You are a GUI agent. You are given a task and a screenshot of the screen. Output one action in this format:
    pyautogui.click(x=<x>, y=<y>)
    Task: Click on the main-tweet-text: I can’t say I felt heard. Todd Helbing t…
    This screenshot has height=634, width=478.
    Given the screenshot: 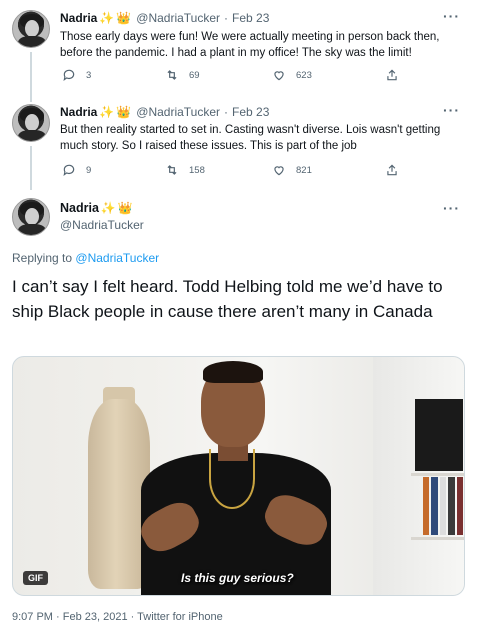 What is the action you would take?
    pyautogui.click(x=227, y=299)
    